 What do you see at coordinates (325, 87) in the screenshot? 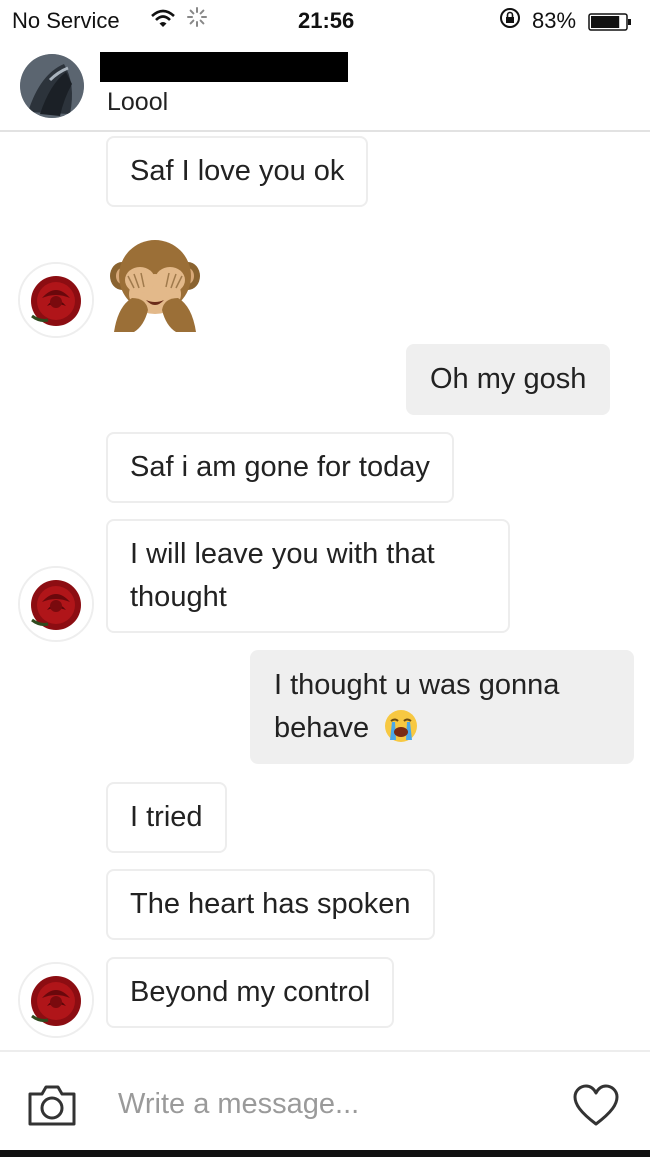
I see `conversation-header: Loool` at bounding box center [325, 87].